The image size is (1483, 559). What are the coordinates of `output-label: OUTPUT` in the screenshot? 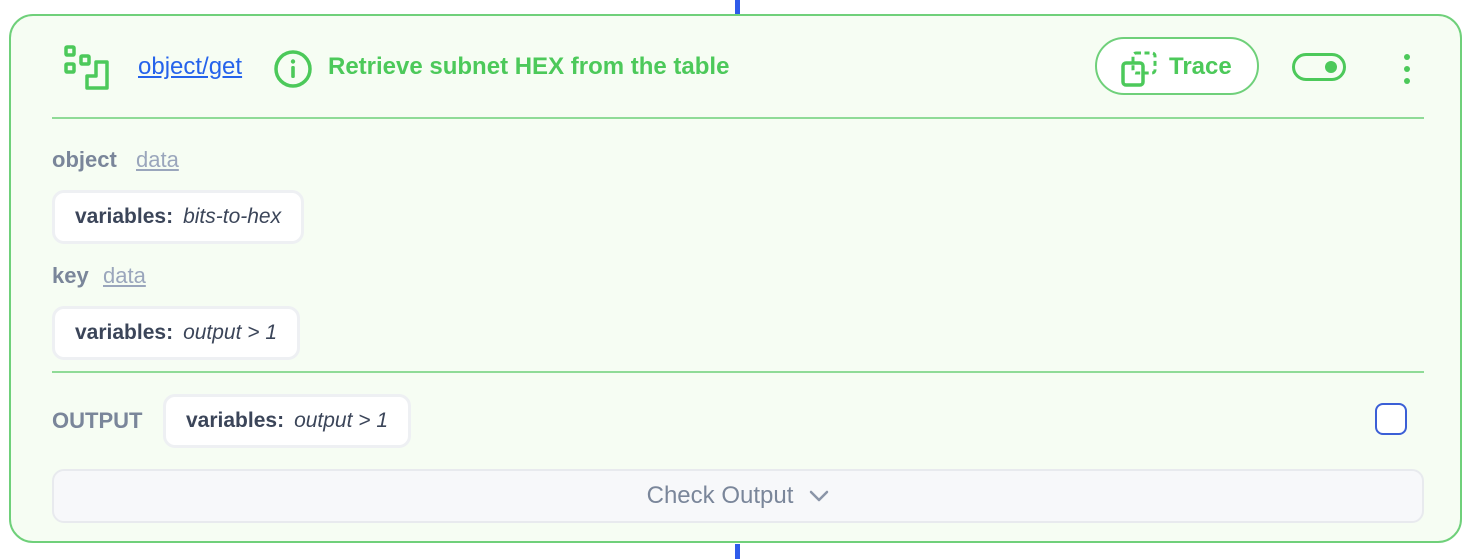 It's located at (97, 420).